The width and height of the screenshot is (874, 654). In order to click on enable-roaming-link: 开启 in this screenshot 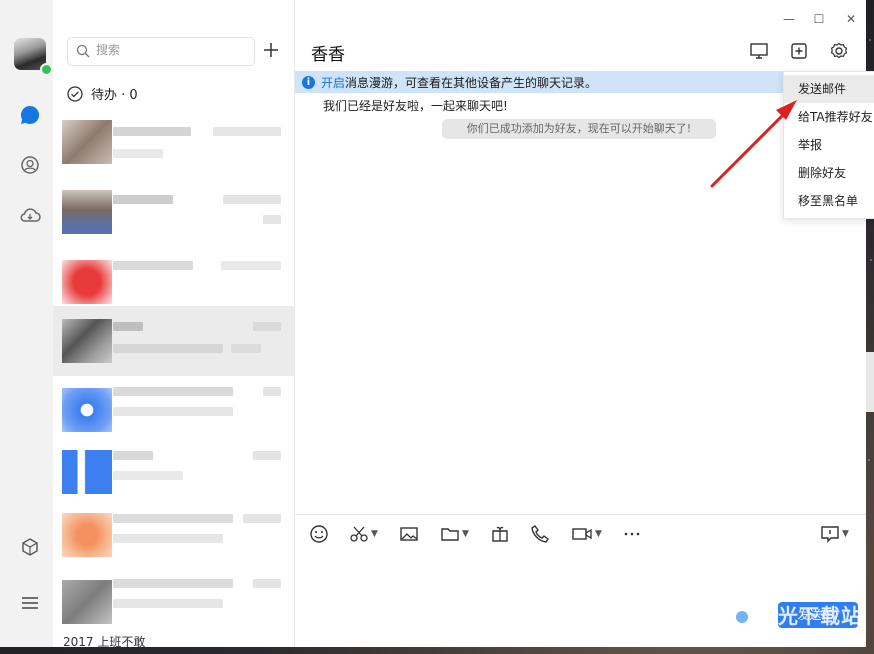, I will do `click(333, 82)`.